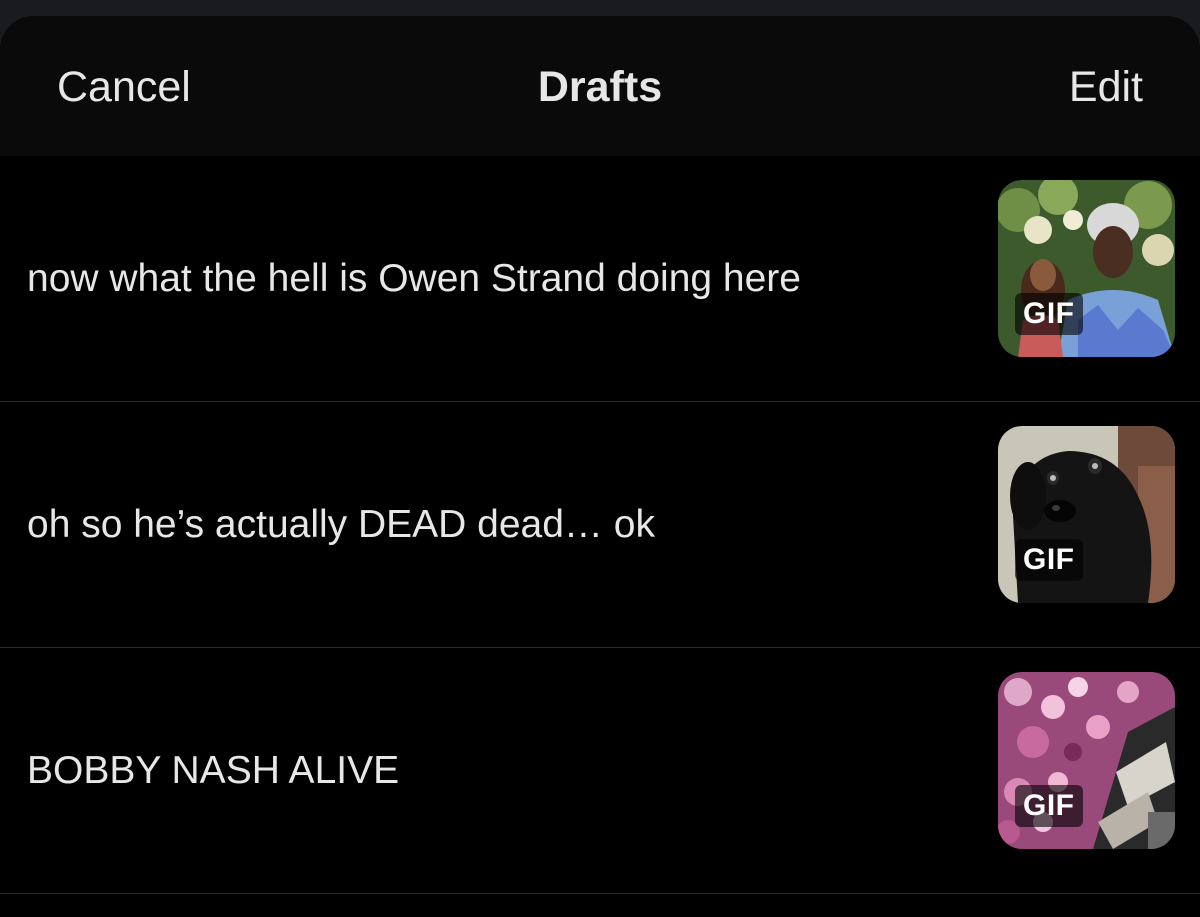 The width and height of the screenshot is (1200, 917). Describe the element at coordinates (1086, 760) in the screenshot. I see `gif-thumbnail-confetti-icon: GIF` at that location.